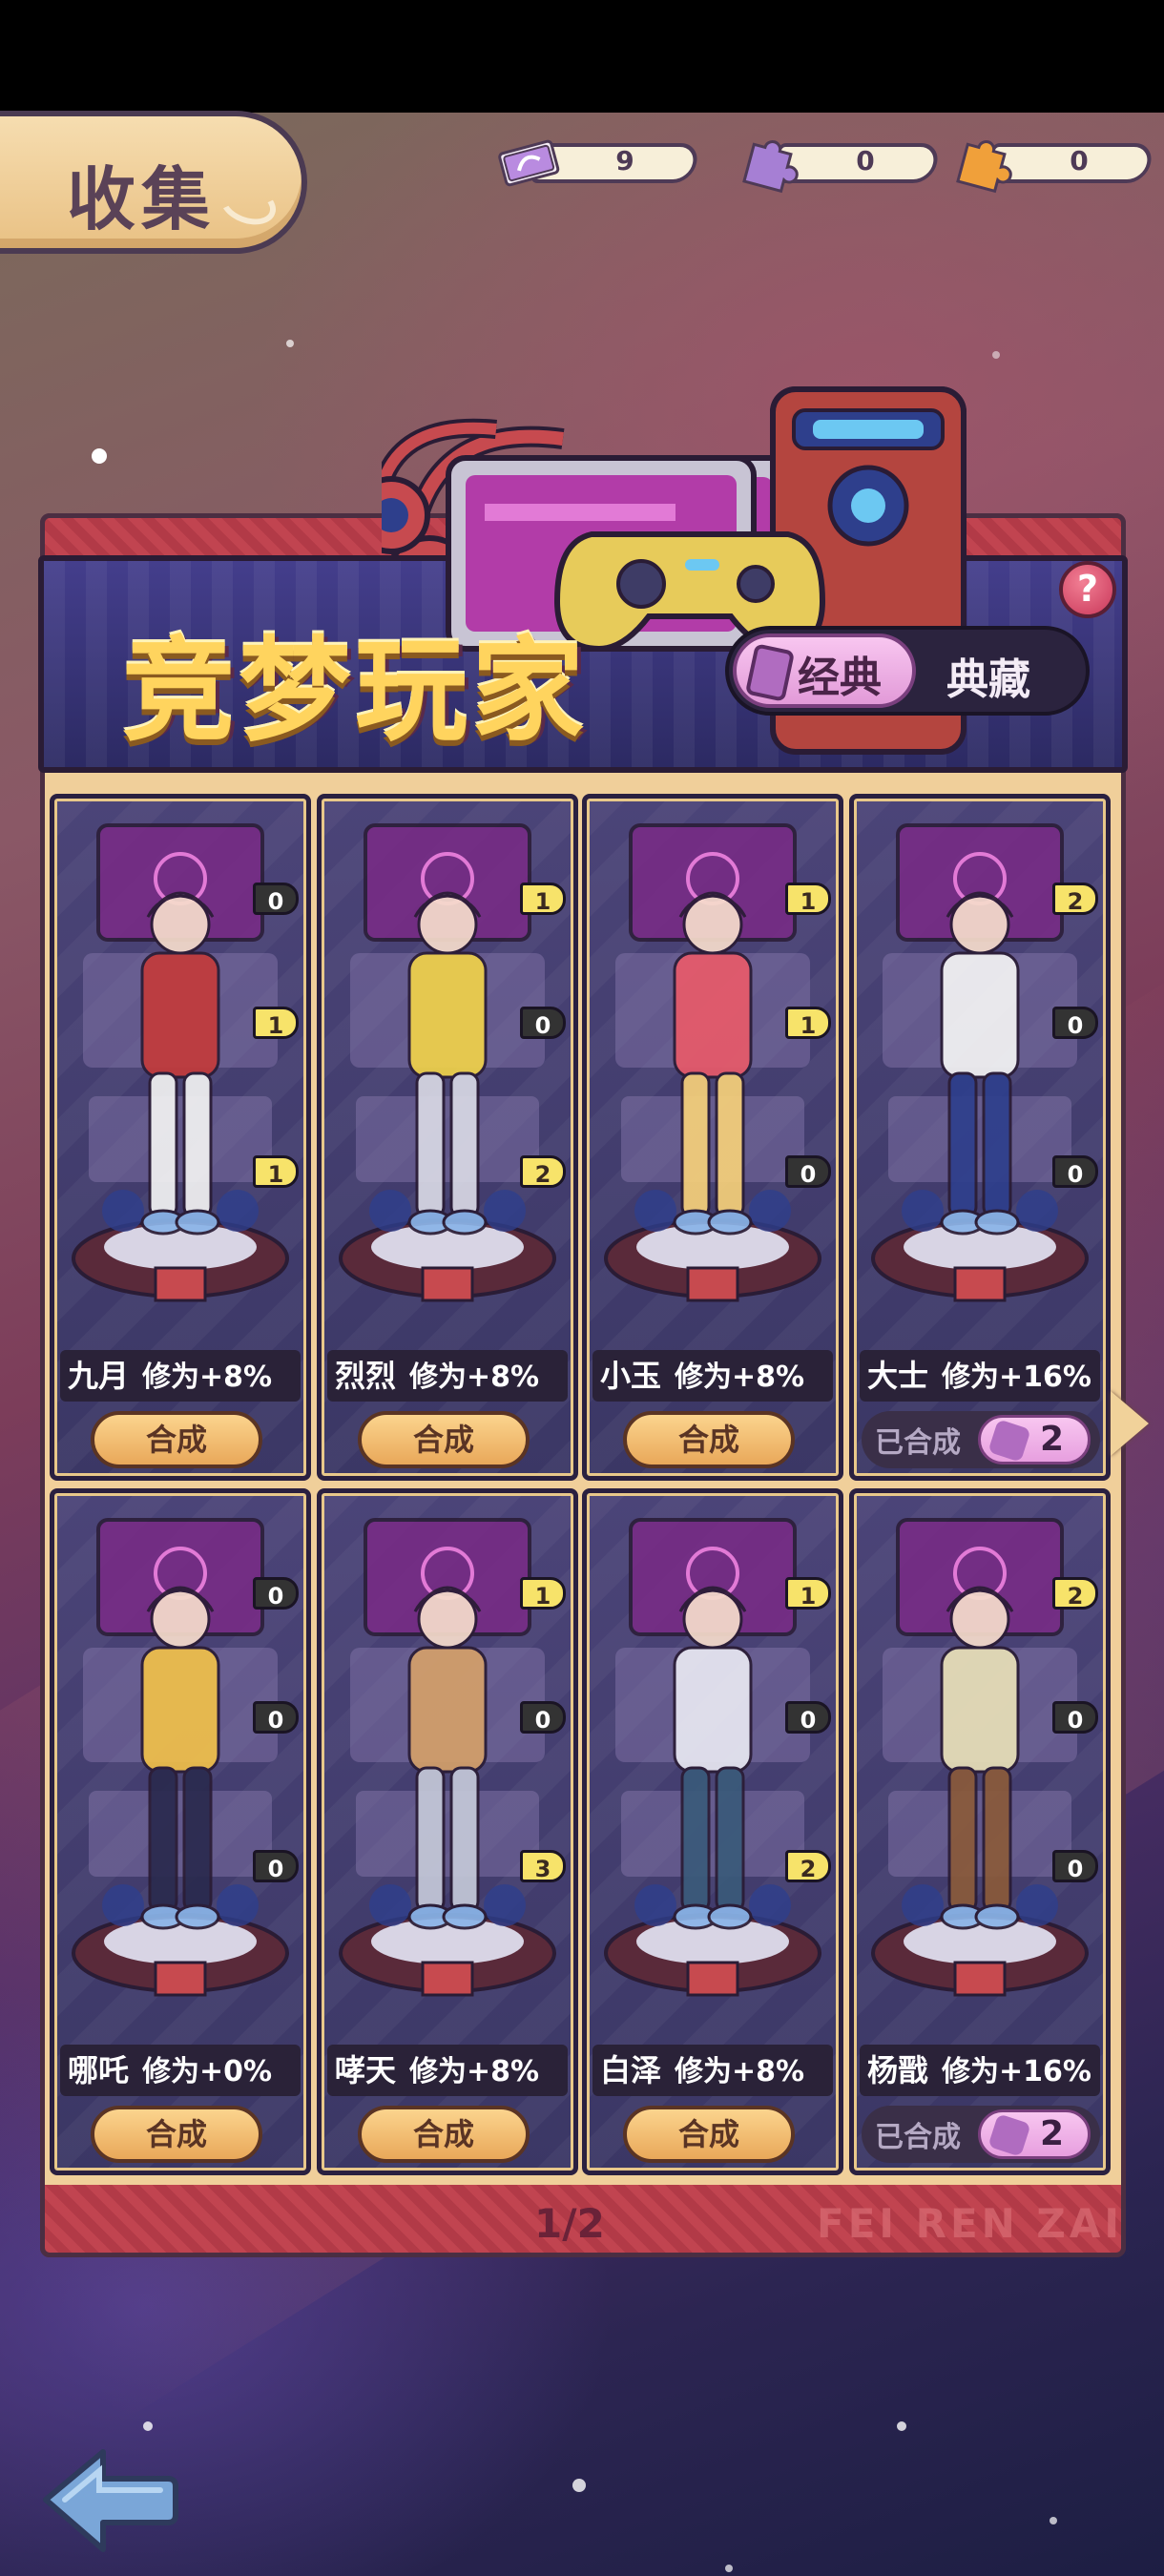 This screenshot has height=2576, width=1164. I want to click on character-name-bar: 哮天 修为+8%, so click(448, 2070).